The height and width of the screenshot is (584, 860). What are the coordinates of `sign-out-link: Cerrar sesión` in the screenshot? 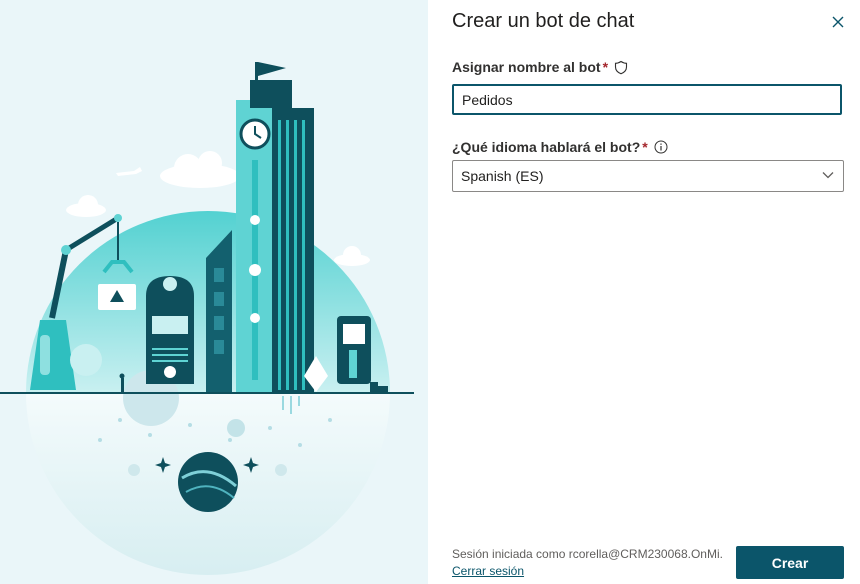 It's located at (488, 571).